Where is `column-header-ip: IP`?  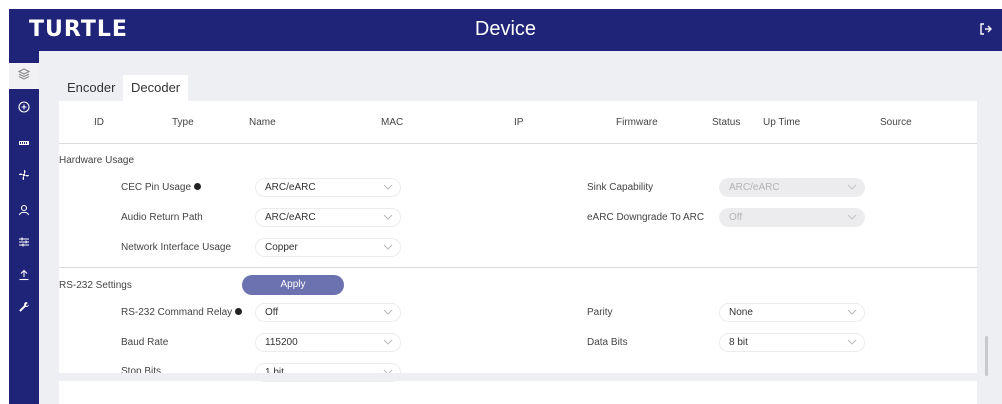 column-header-ip: IP is located at coordinates (518, 122).